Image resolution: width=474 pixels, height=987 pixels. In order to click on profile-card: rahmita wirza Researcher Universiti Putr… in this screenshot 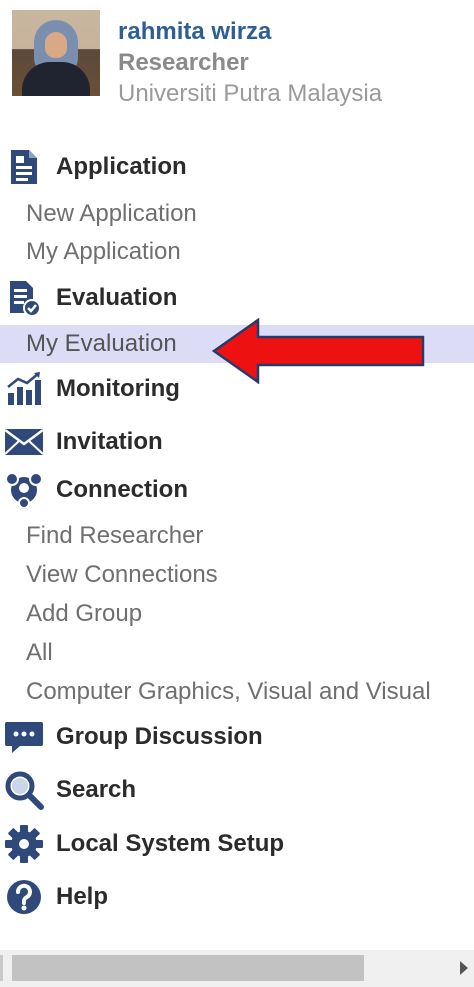, I will do `click(237, 60)`.